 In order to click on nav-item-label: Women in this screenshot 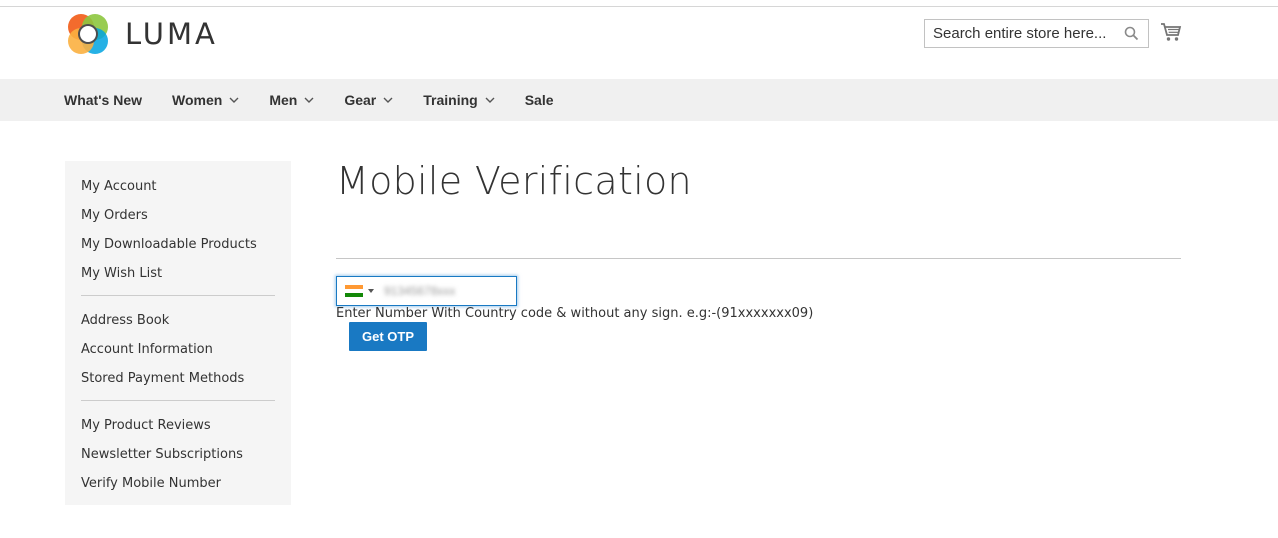, I will do `click(197, 100)`.